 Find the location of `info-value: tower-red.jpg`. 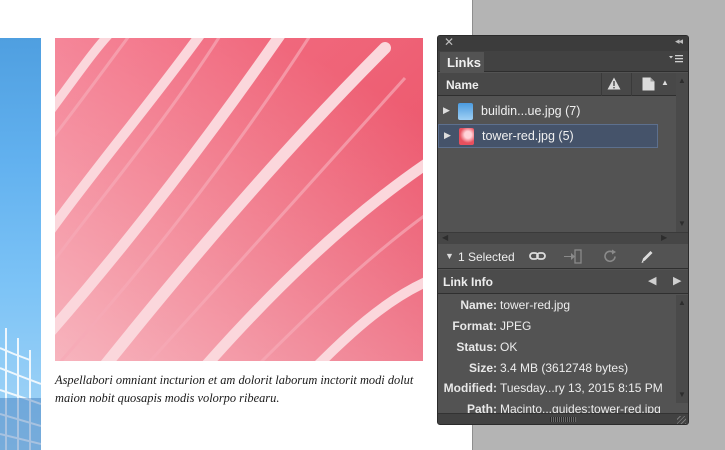

info-value: tower-red.jpg is located at coordinates (535, 305).